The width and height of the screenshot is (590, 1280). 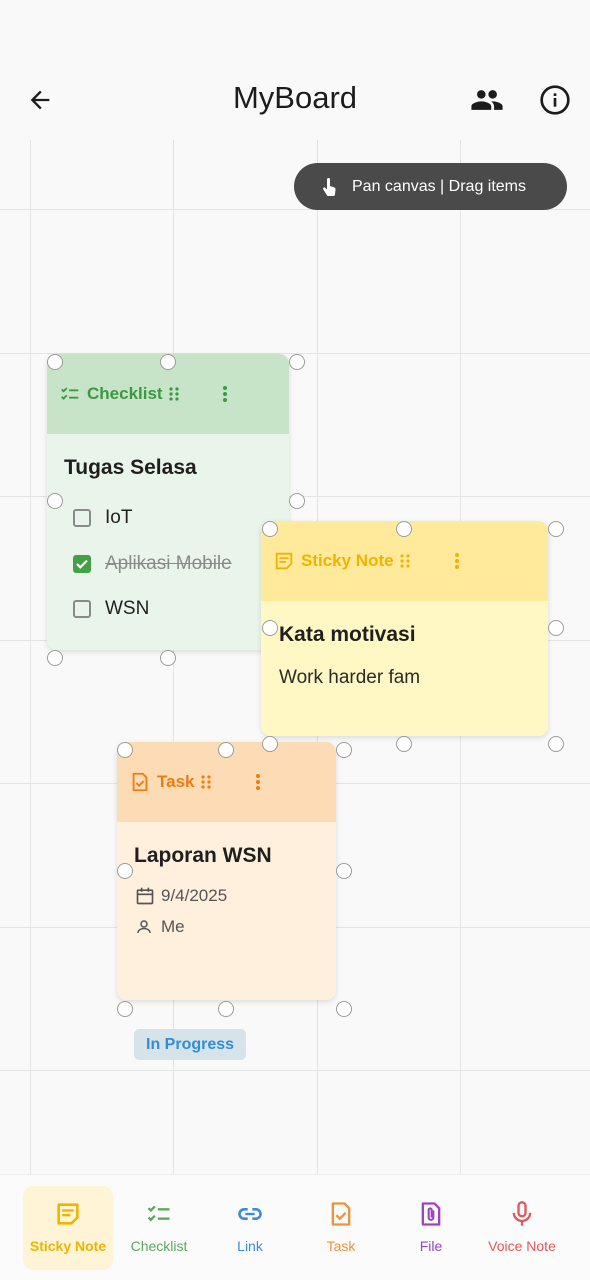 I want to click on back-button, so click(x=40, y=100).